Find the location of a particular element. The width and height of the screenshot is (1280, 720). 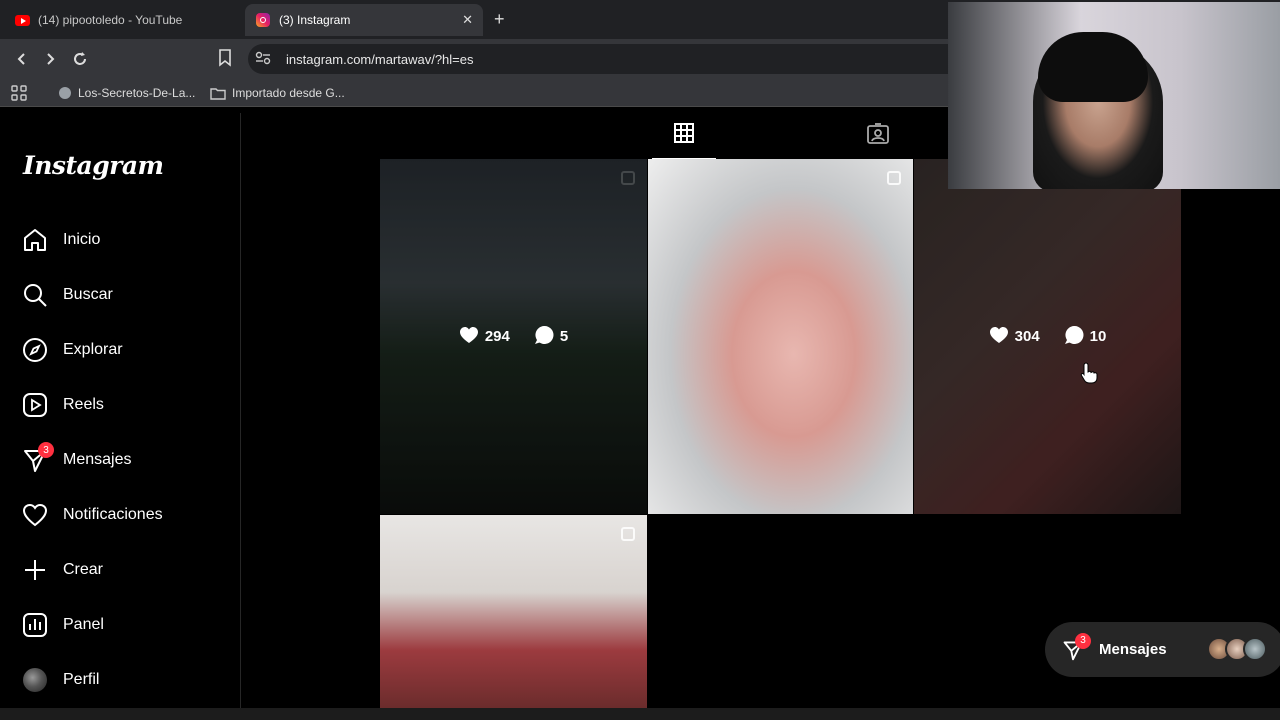

nav-label: Perfil is located at coordinates (81, 679).